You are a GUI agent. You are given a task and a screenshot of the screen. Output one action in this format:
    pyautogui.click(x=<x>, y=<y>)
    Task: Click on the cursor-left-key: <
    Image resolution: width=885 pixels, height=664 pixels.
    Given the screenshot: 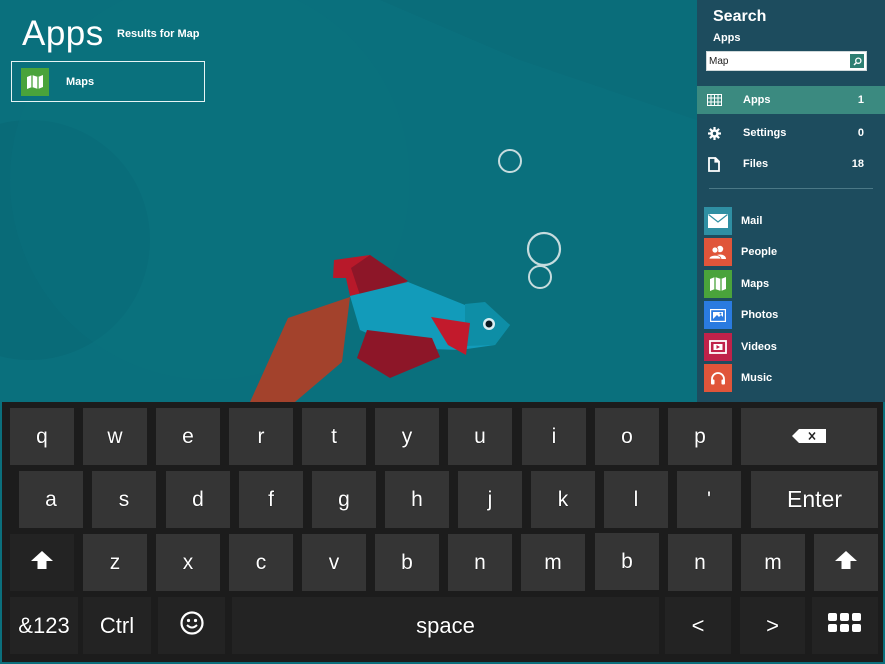 What is the action you would take?
    pyautogui.click(x=698, y=625)
    